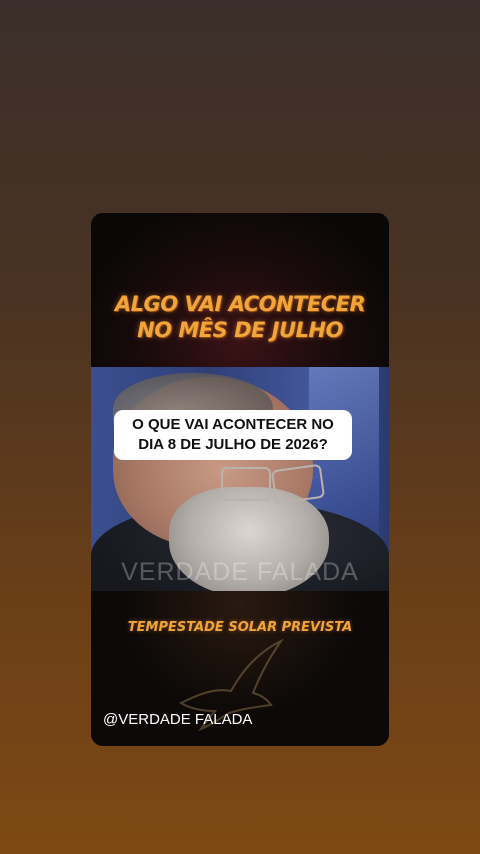 This screenshot has width=480, height=854. Describe the element at coordinates (177, 719) in the screenshot. I see `channel-handle: @VERDADE FALADA` at that location.